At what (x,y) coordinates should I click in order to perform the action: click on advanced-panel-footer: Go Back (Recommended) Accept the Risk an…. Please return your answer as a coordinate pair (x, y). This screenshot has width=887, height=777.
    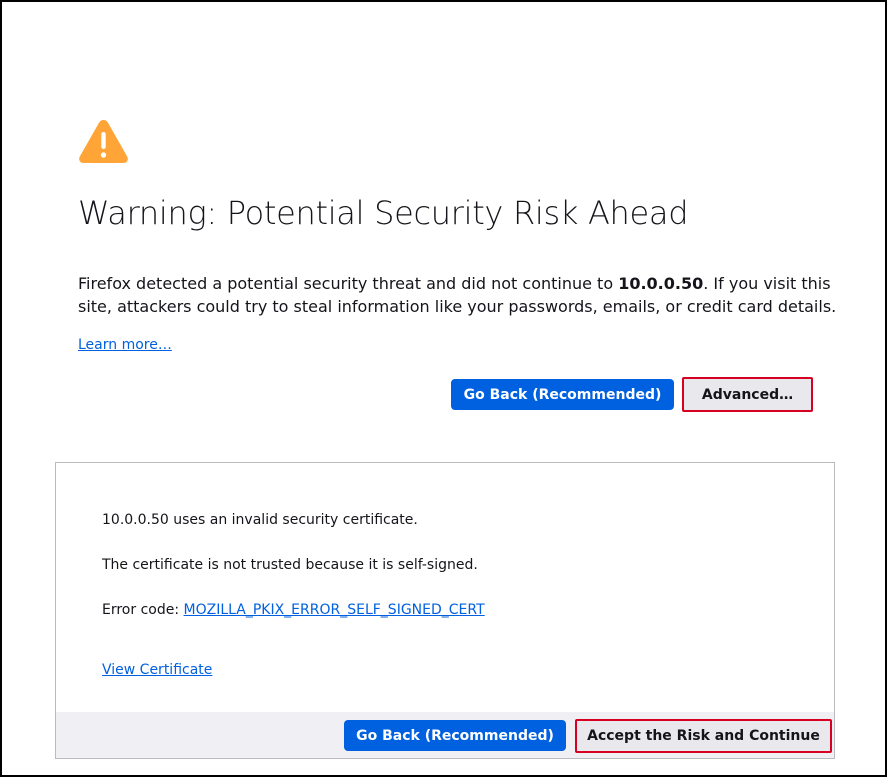
    Looking at the image, I should click on (445, 735).